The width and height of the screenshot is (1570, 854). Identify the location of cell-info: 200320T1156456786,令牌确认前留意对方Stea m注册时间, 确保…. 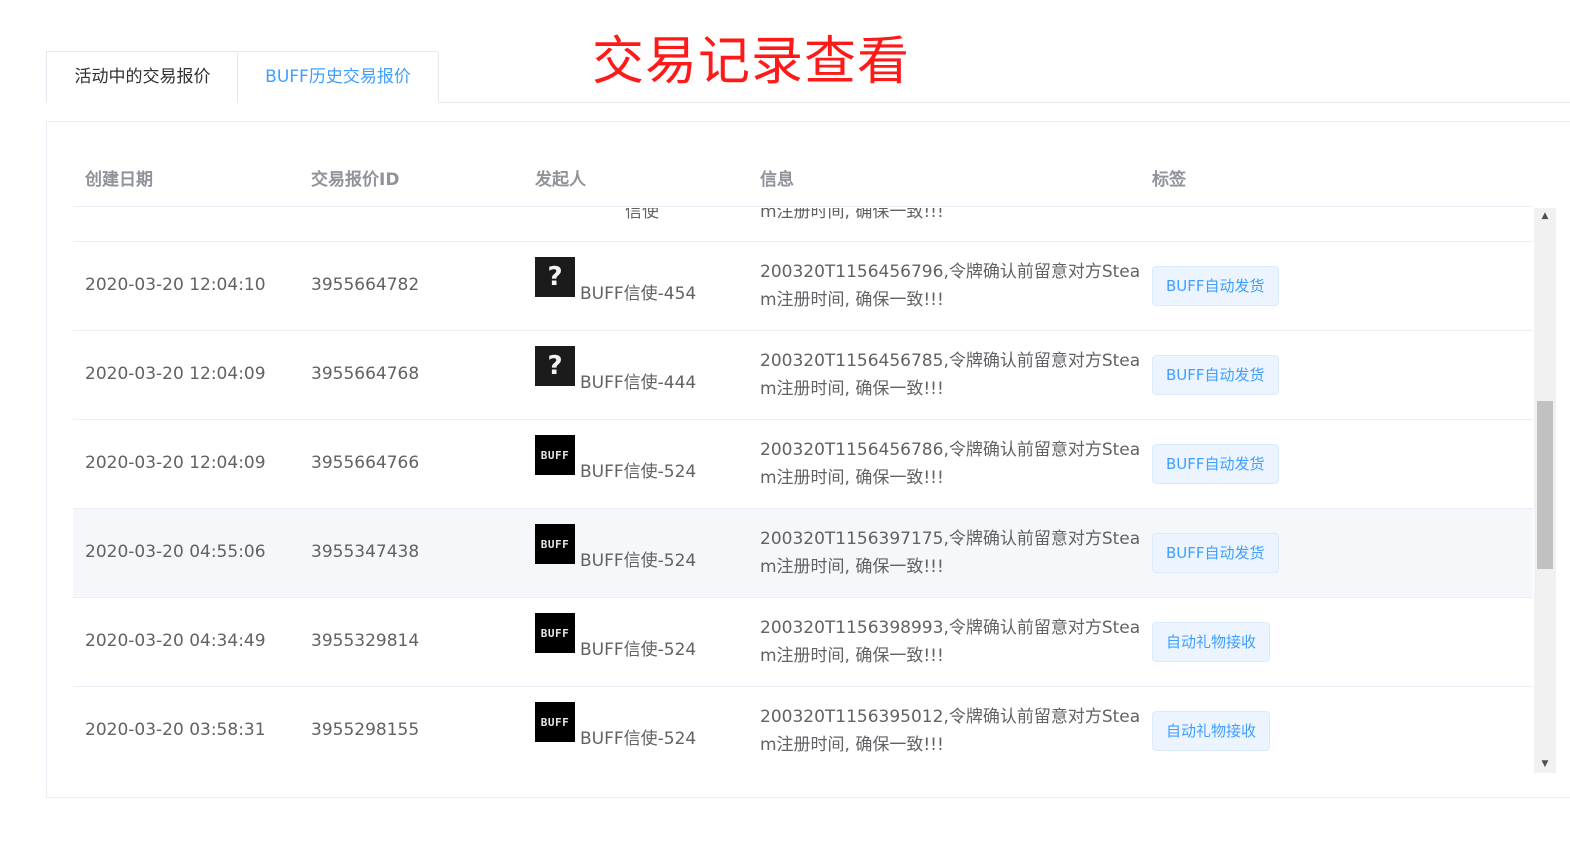
(950, 464).